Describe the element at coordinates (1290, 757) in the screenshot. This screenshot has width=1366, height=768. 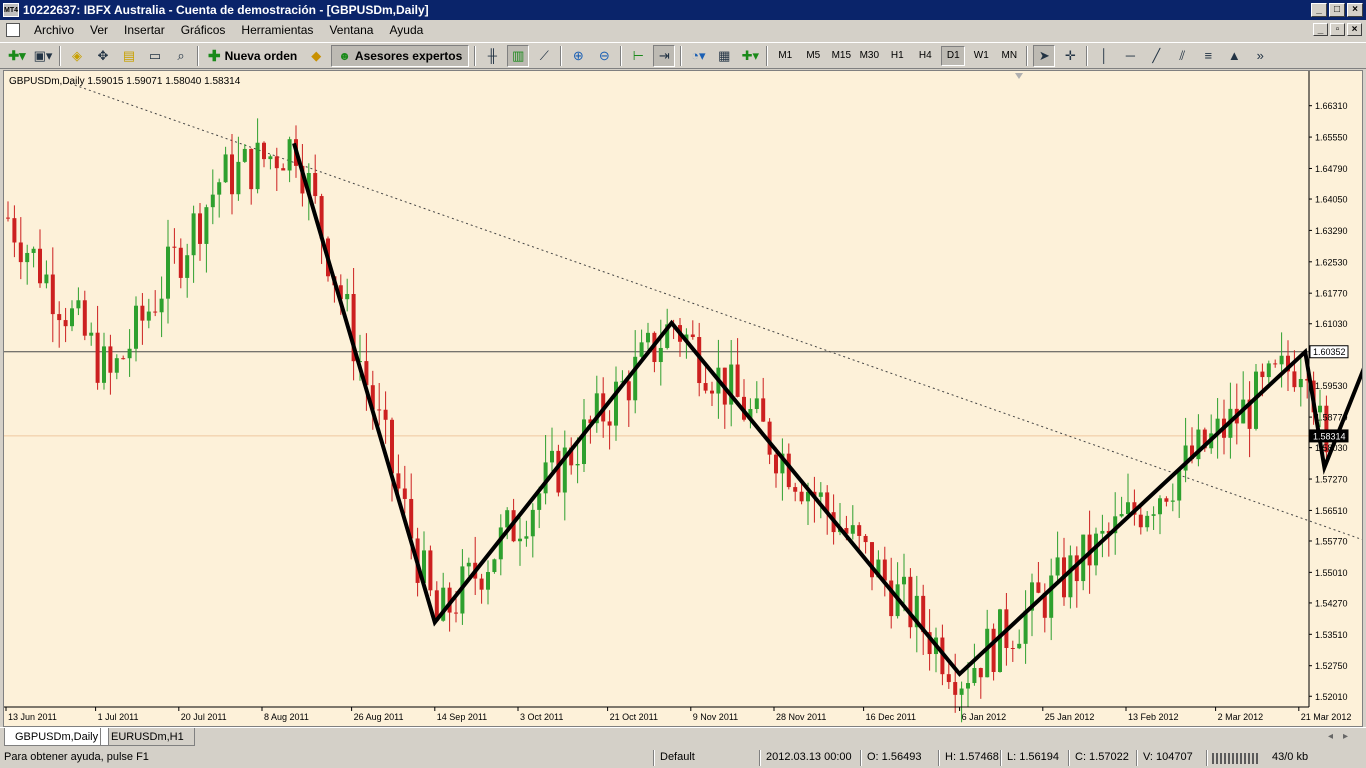
I see `status-traffic: 43/0 kb` at that location.